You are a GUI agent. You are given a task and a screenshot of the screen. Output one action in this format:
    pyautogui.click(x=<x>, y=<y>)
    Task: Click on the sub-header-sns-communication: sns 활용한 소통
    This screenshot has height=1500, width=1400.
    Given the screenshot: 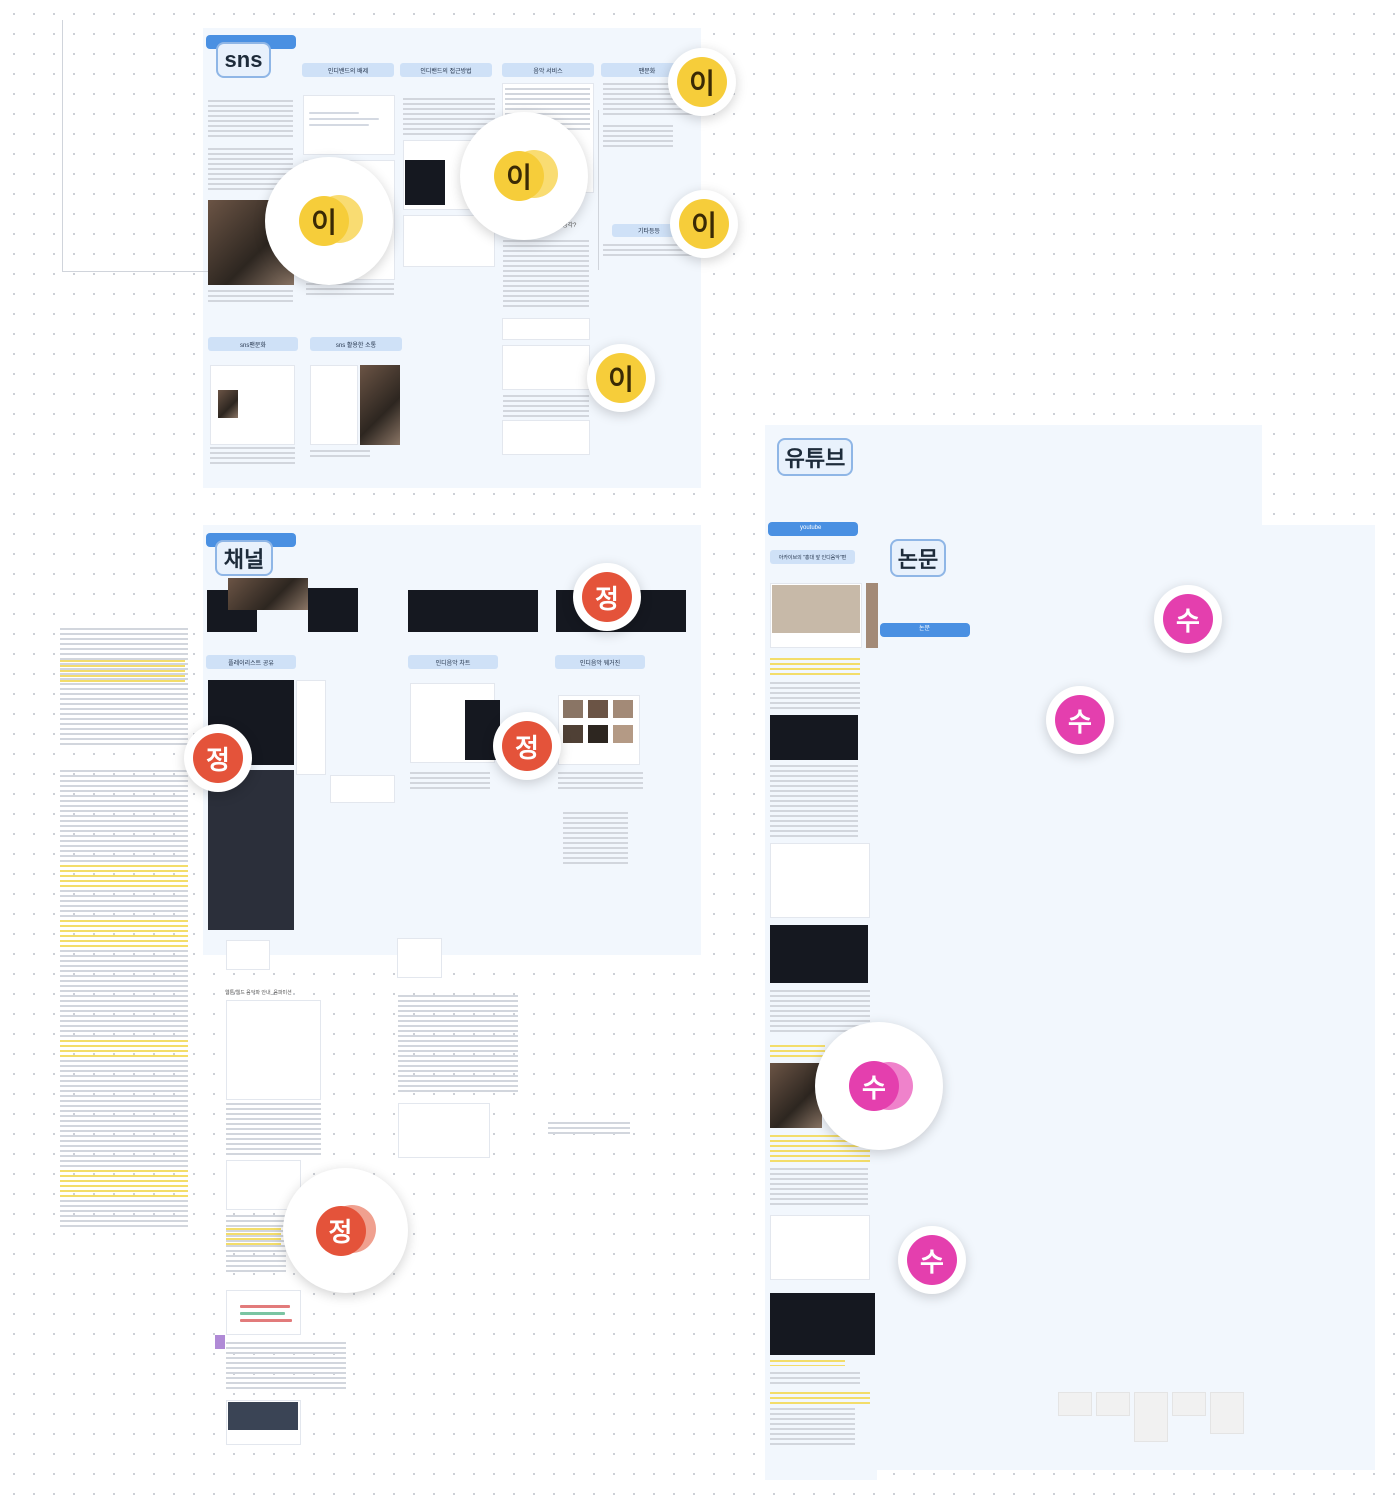 What is the action you would take?
    pyautogui.click(x=356, y=344)
    